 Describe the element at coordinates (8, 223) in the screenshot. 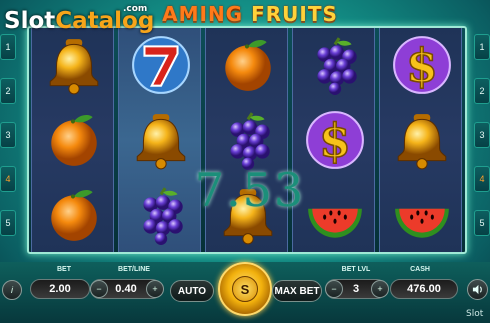

I see `payline-left-5: 5` at that location.